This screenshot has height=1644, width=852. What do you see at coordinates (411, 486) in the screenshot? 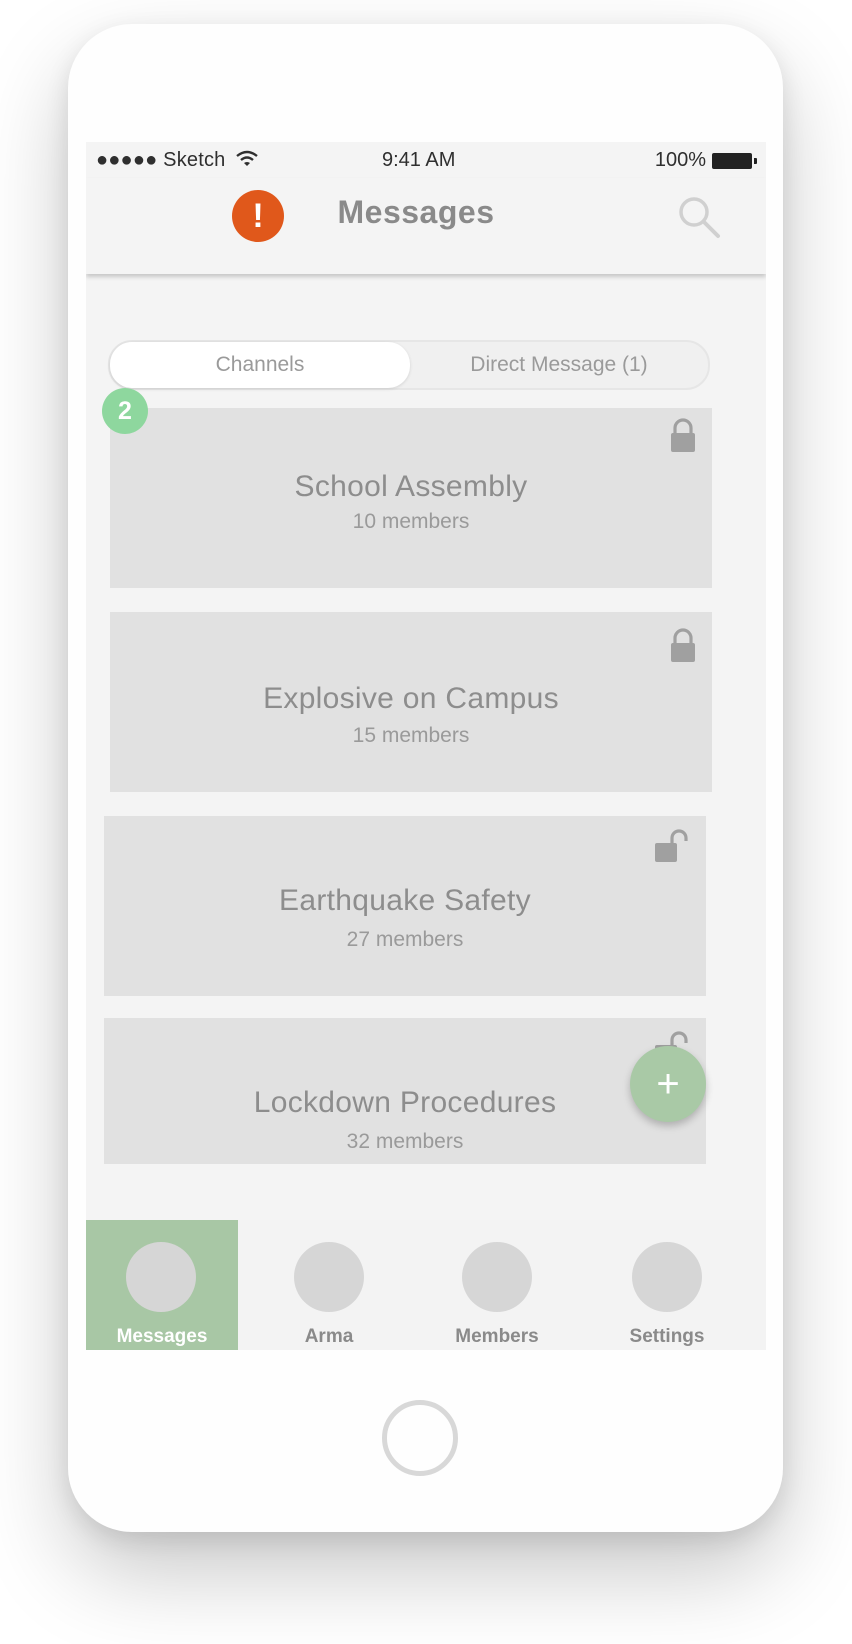
I see `channel-title: School Assembly` at bounding box center [411, 486].